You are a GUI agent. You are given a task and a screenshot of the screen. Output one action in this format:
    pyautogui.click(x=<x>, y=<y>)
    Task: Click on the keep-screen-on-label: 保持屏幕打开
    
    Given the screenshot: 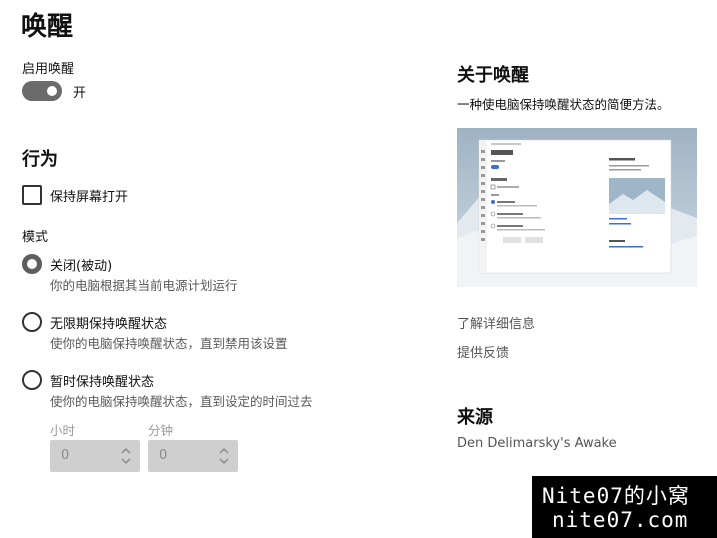 What is the action you would take?
    pyautogui.click(x=89, y=195)
    